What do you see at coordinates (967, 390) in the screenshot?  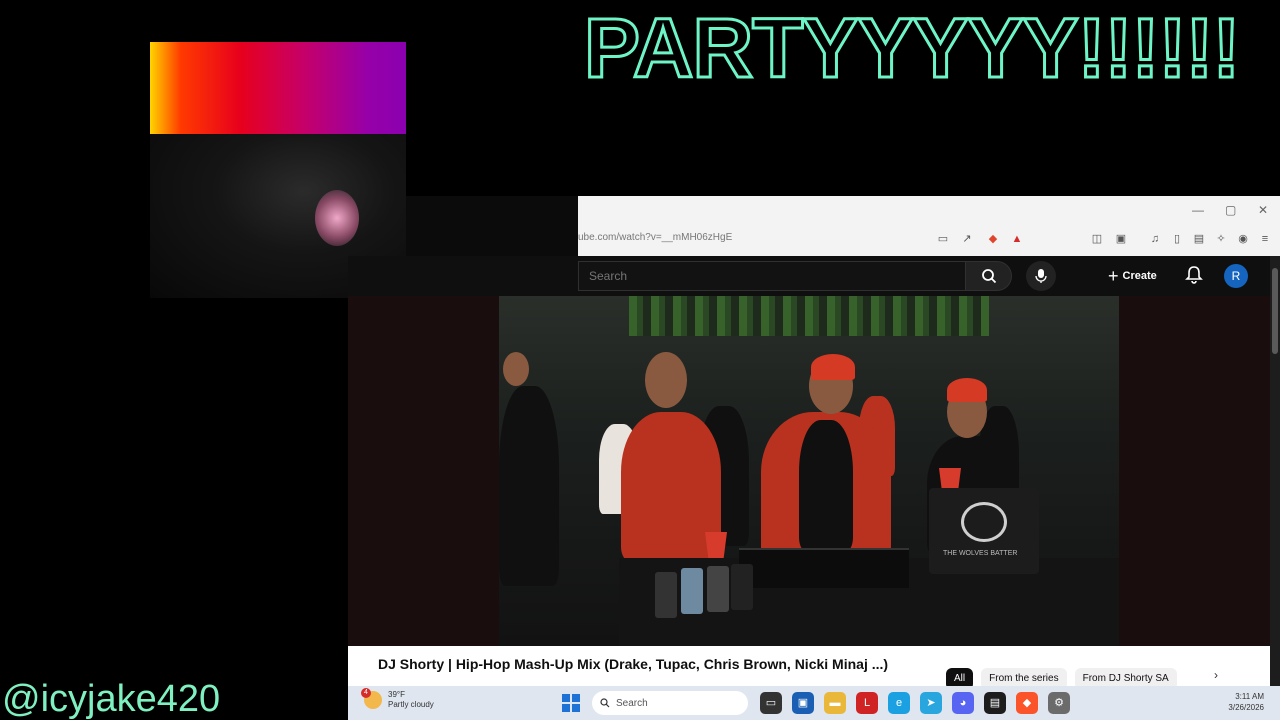 I see `dj-right-beanie` at bounding box center [967, 390].